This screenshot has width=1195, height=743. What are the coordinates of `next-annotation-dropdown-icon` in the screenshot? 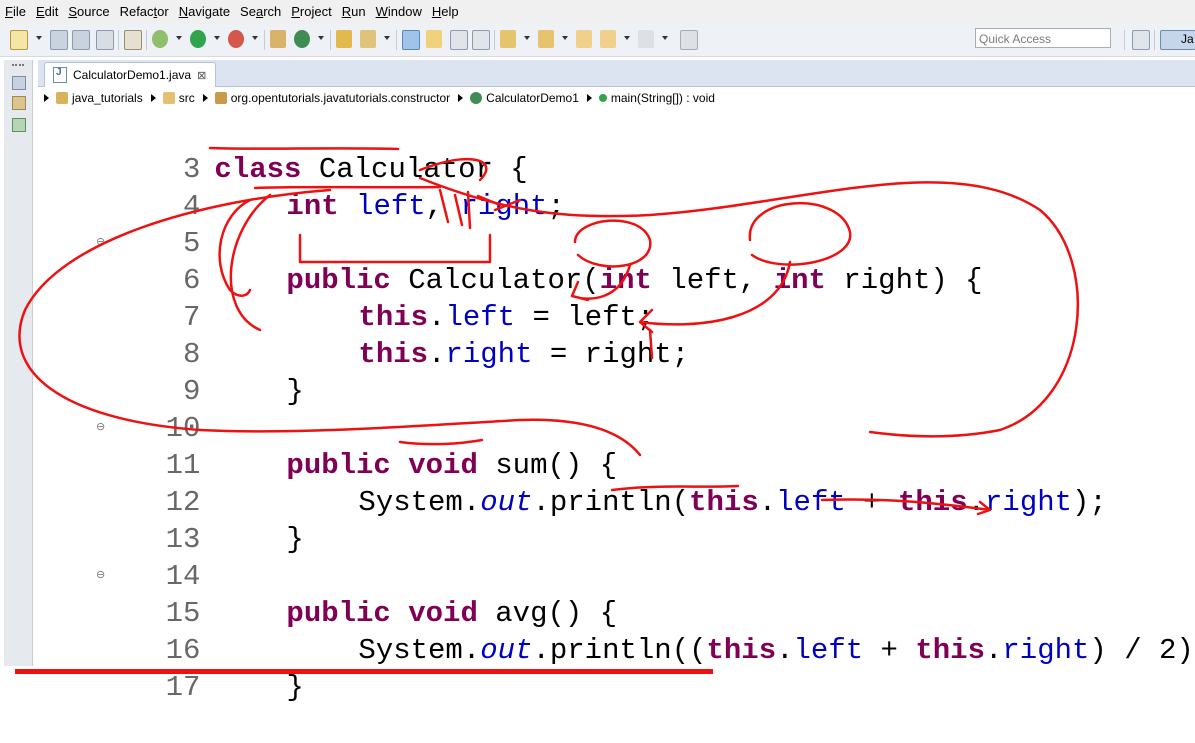 It's located at (527, 38).